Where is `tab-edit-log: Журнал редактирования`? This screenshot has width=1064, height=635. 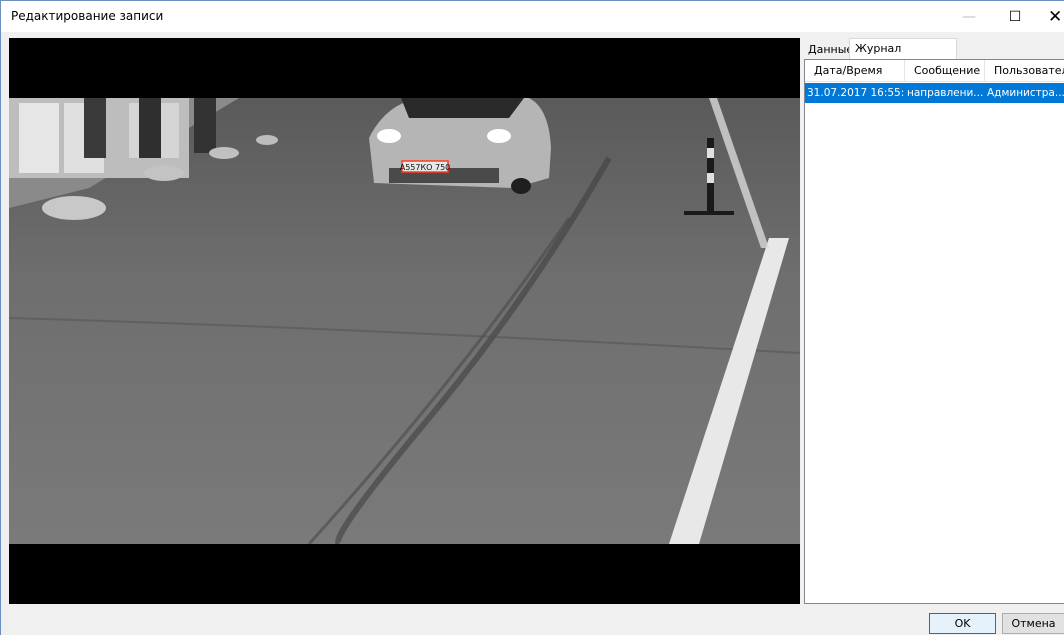
tab-edit-log: Журнал редактирования is located at coordinates (903, 55).